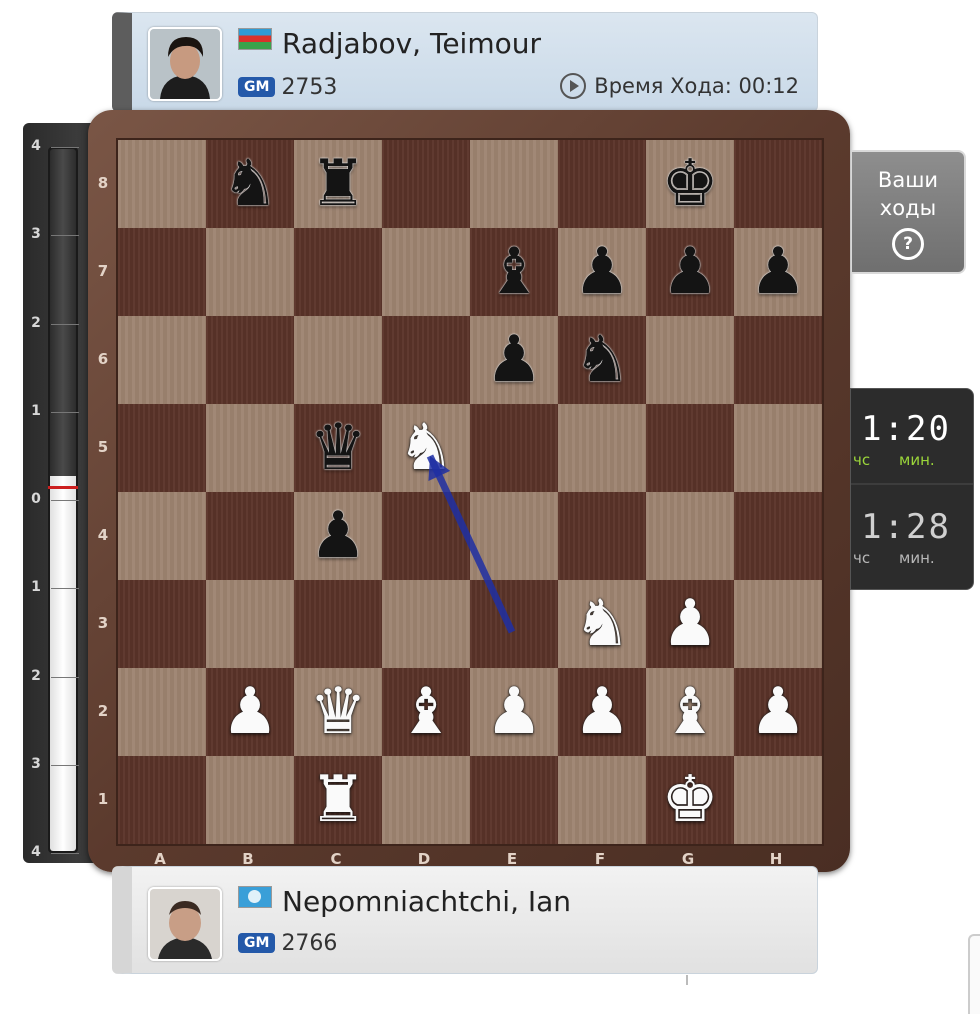 The height and width of the screenshot is (1014, 980). Describe the element at coordinates (690, 184) in the screenshot. I see `black-king-g8: ♚` at that location.